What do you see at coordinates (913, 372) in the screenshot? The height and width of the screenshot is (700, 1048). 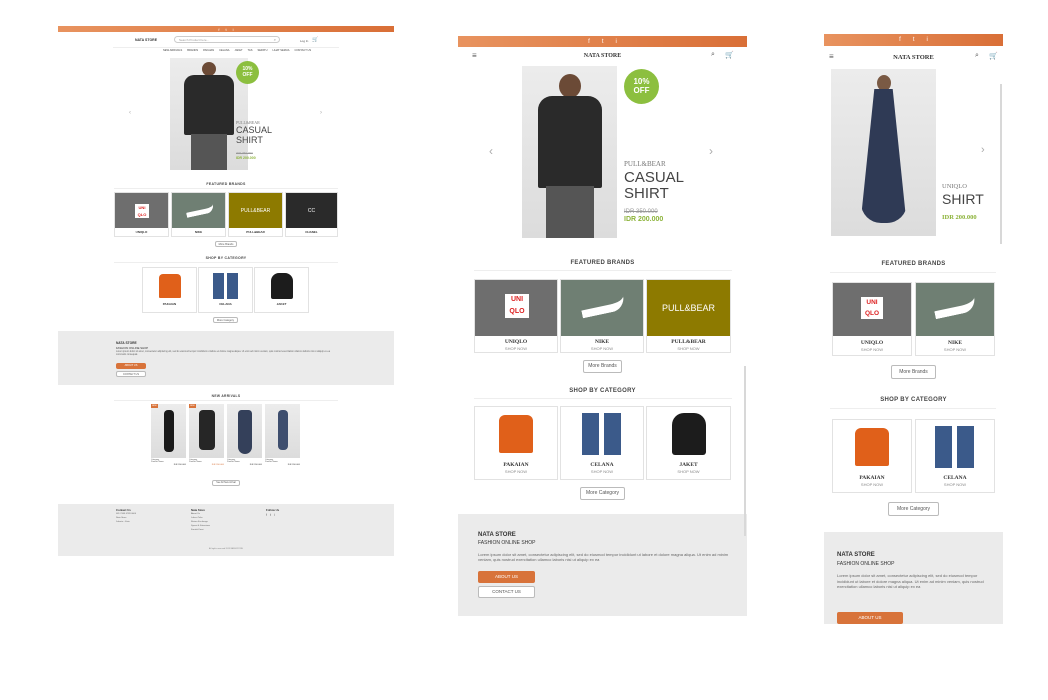 I see `mobile-more-brands-button: More Brands` at bounding box center [913, 372].